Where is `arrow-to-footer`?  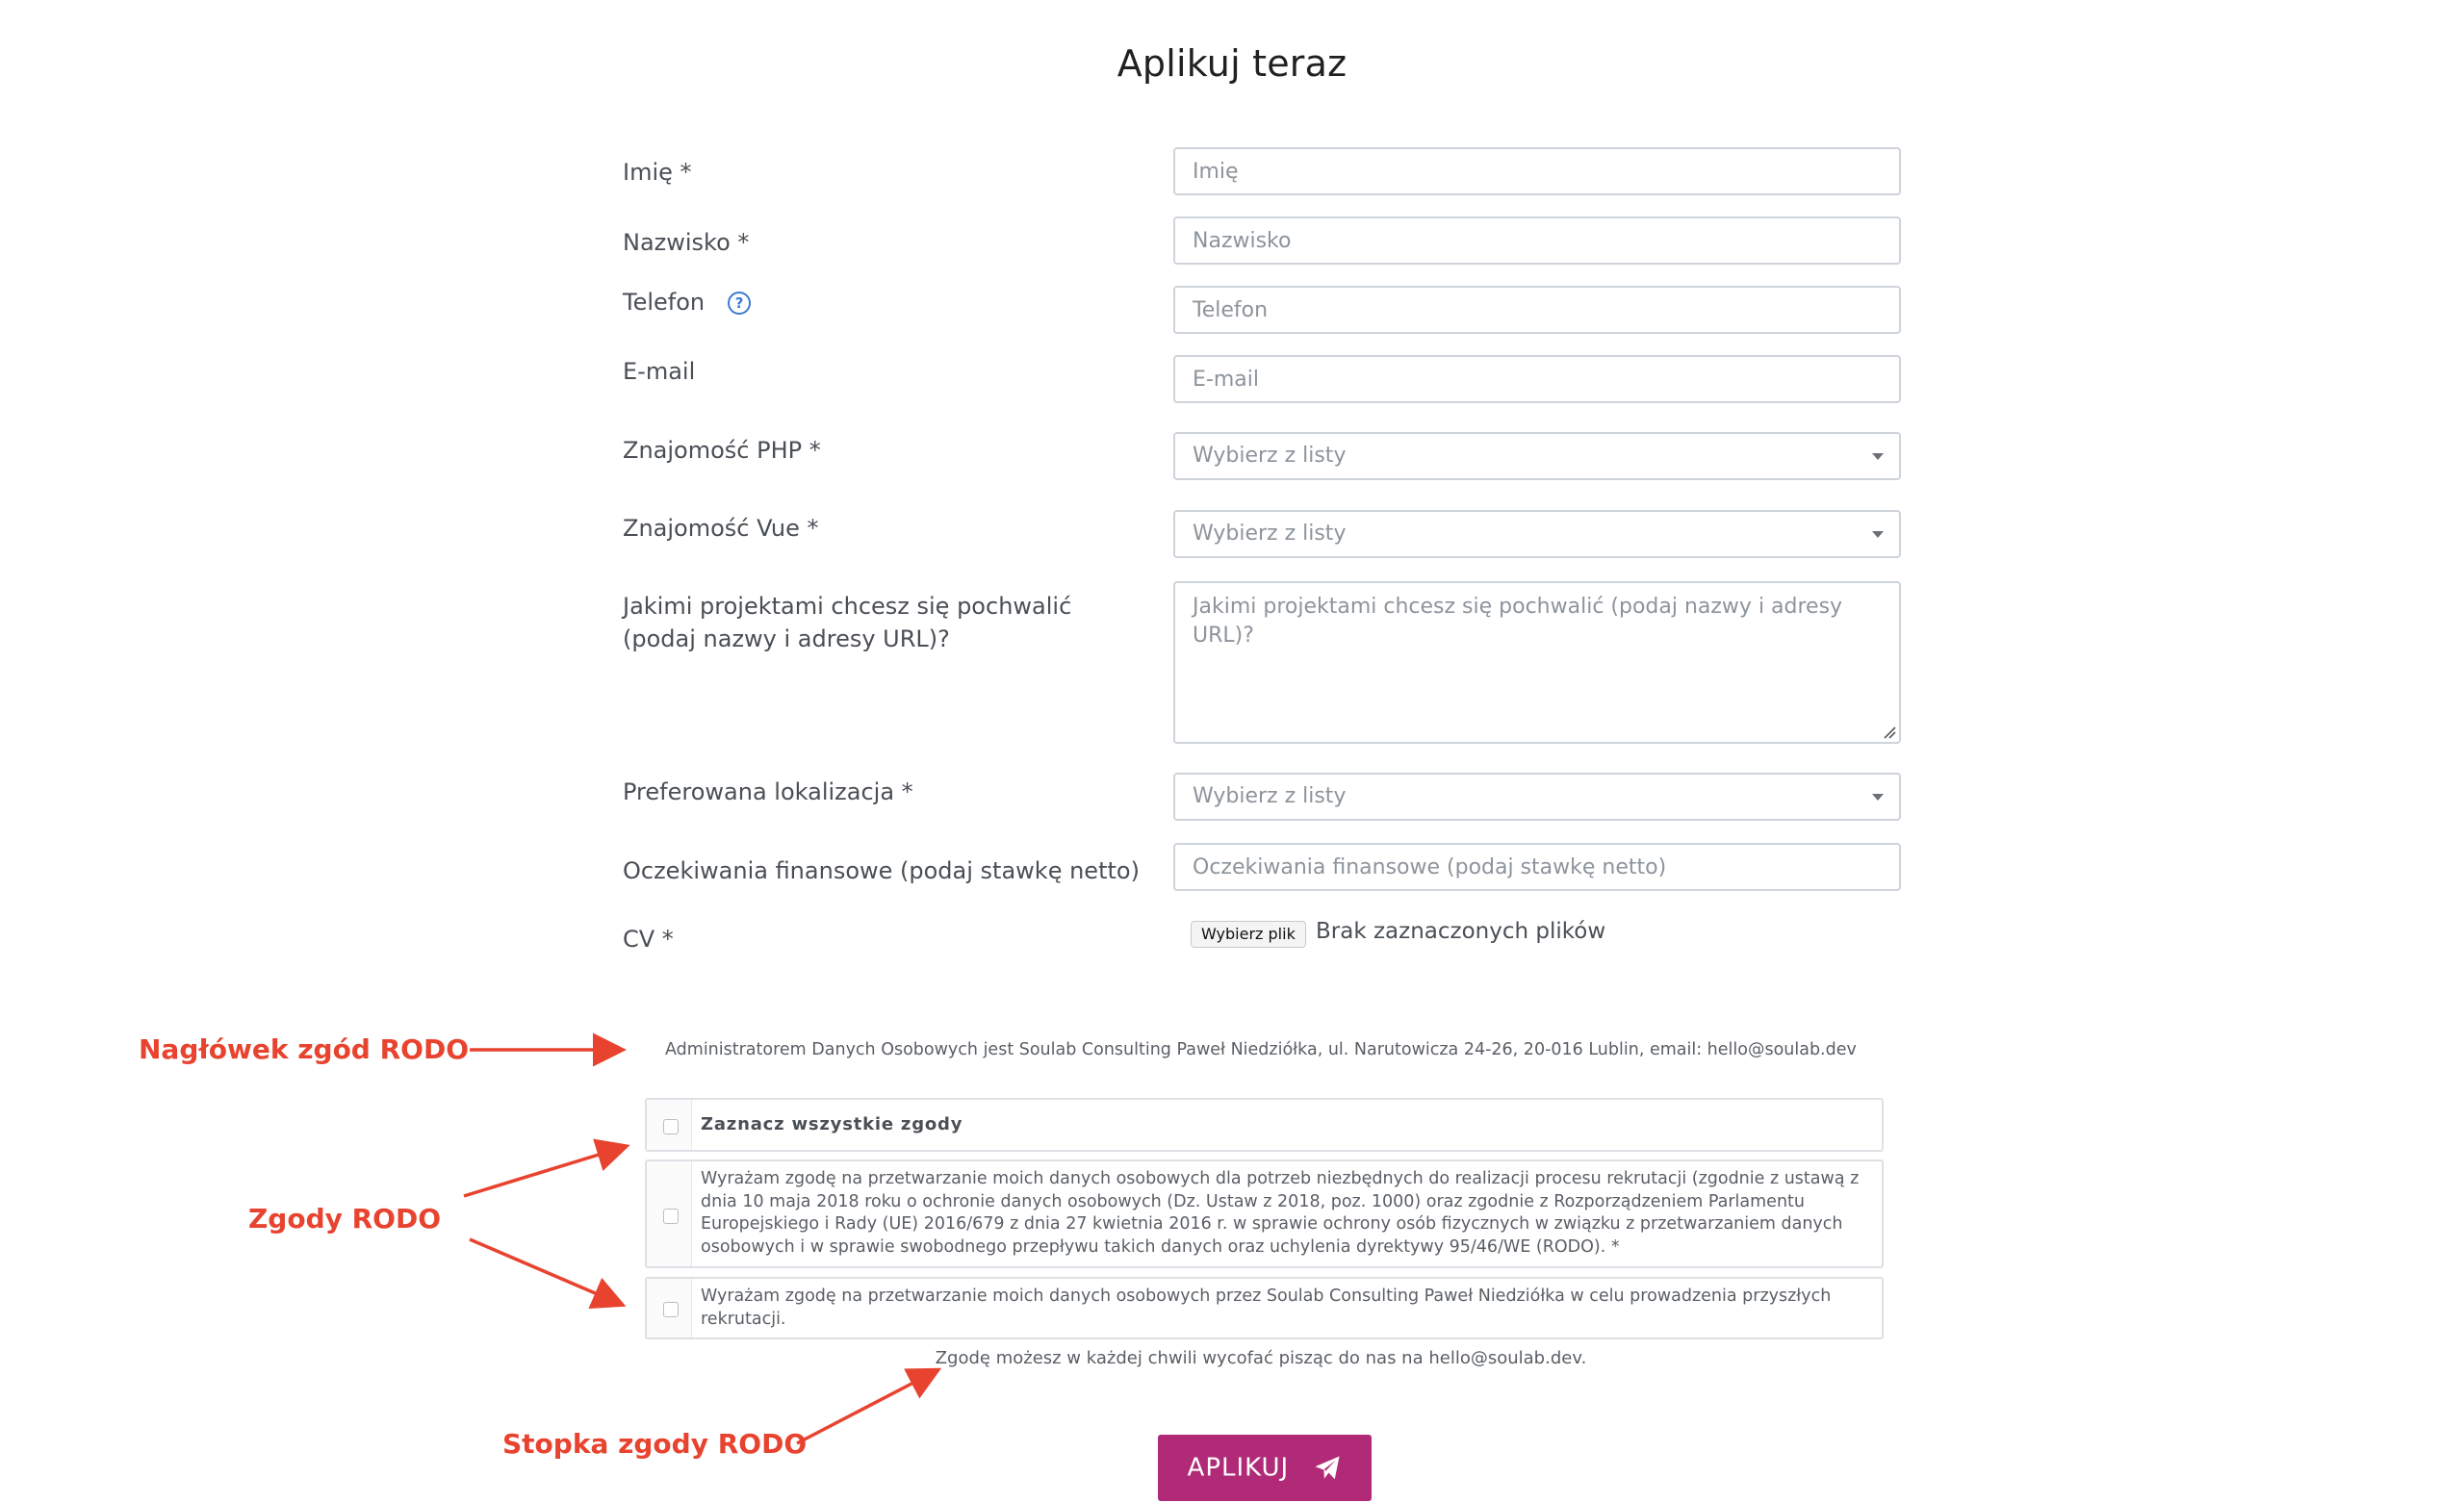 arrow-to-footer is located at coordinates (869, 1406).